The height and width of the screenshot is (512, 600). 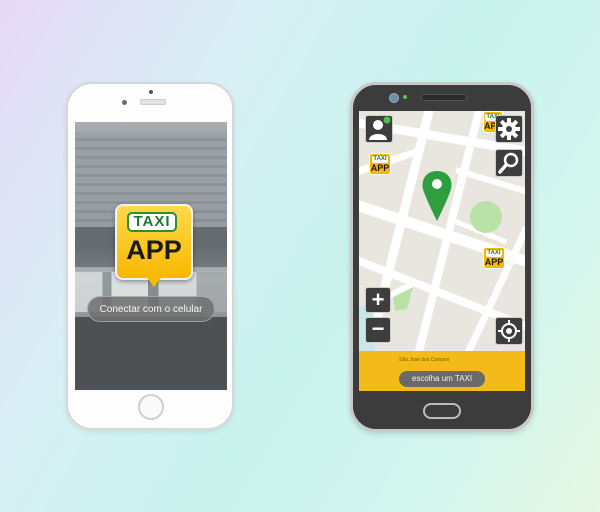 I want to click on park-roundabout, so click(x=486, y=217).